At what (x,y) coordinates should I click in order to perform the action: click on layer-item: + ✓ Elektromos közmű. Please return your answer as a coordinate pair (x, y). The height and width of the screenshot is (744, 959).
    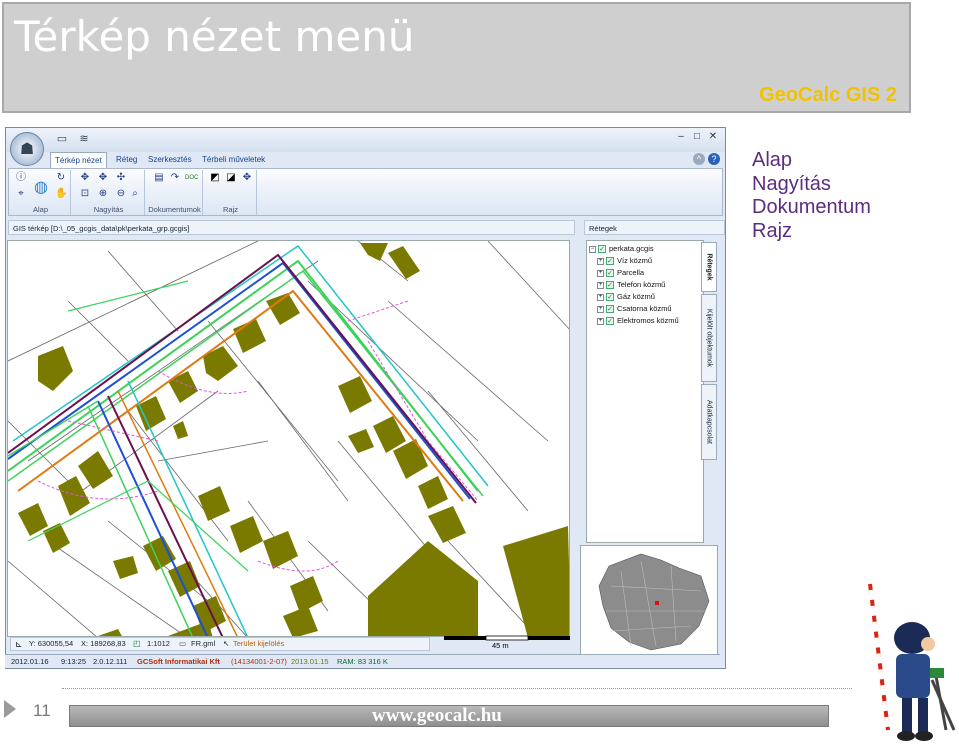
    Looking at the image, I should click on (638, 321).